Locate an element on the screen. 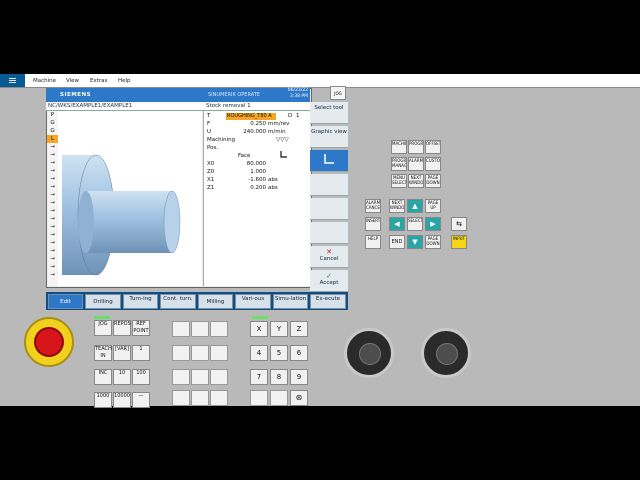 The width and height of the screenshot is (640, 480). simulation-softkey: Simu-lation is located at coordinates (290, 301).